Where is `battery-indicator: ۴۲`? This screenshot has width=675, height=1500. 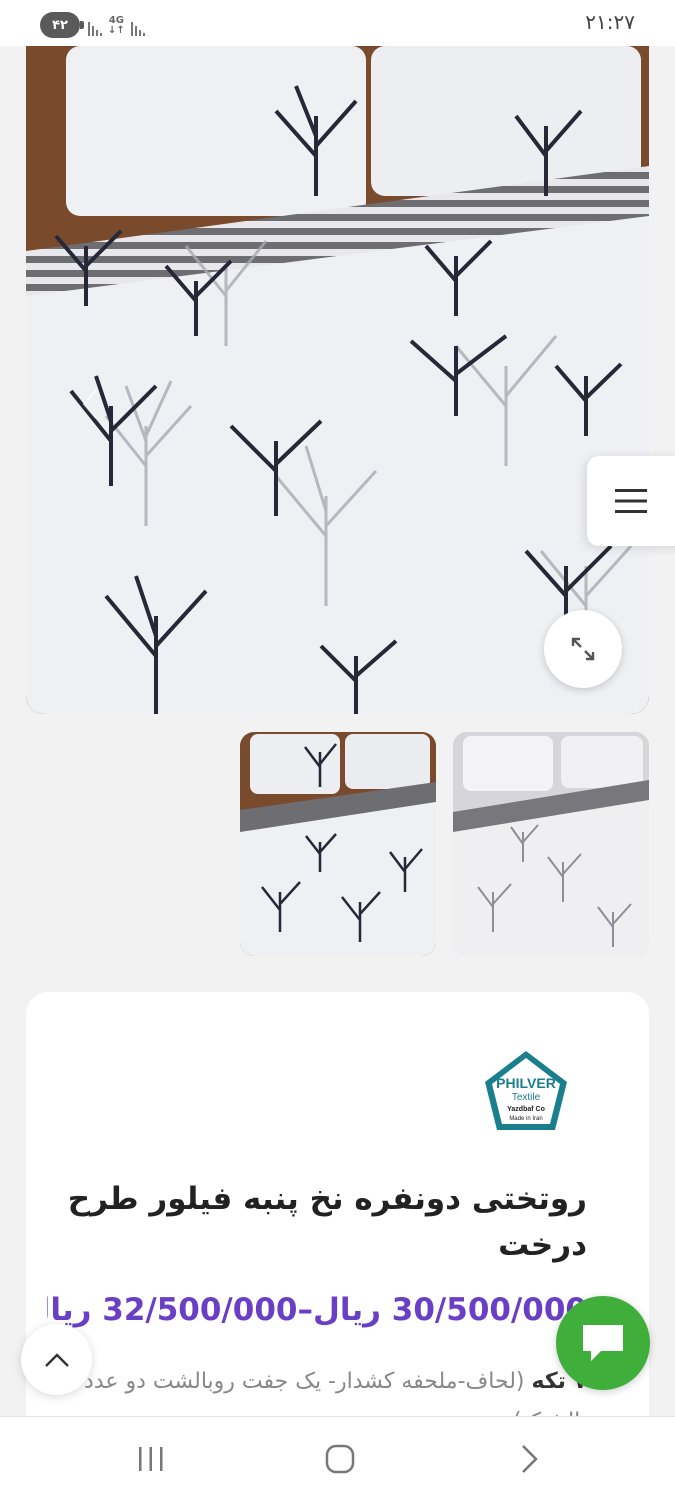 battery-indicator: ۴۲ is located at coordinates (62, 25).